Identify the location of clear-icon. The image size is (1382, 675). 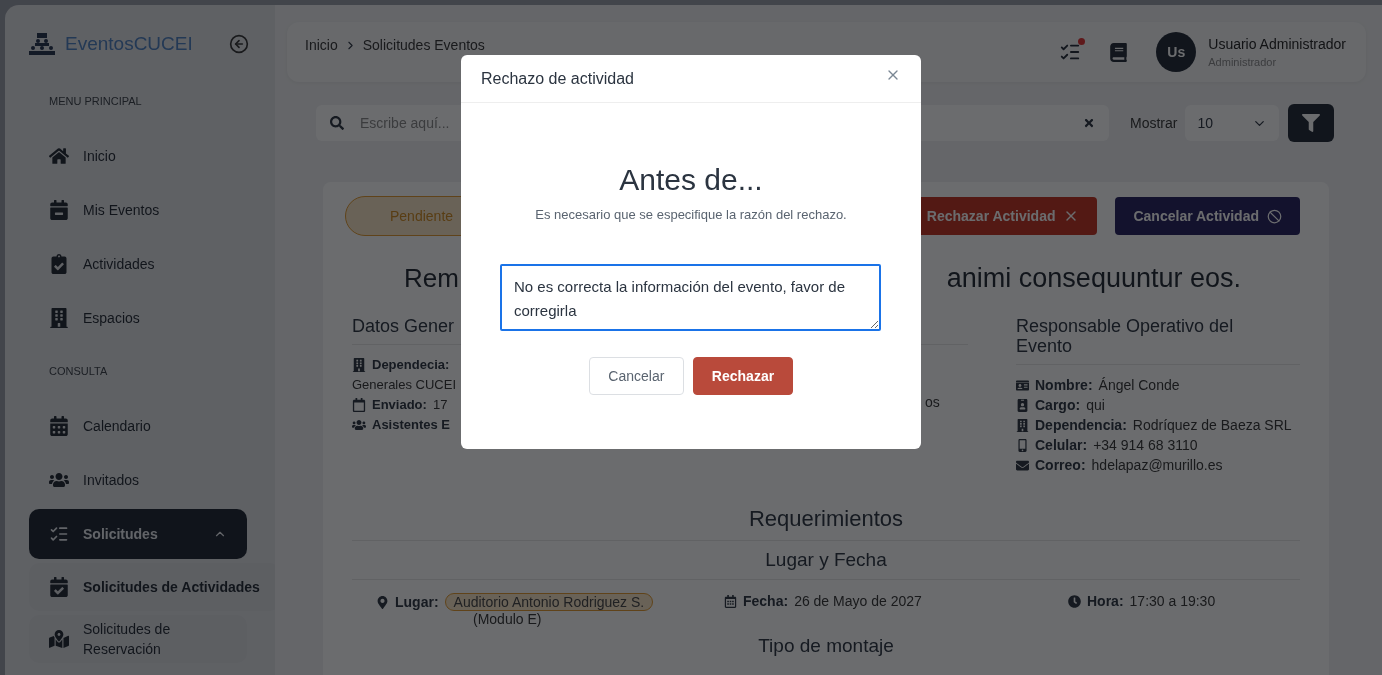
(1089, 123).